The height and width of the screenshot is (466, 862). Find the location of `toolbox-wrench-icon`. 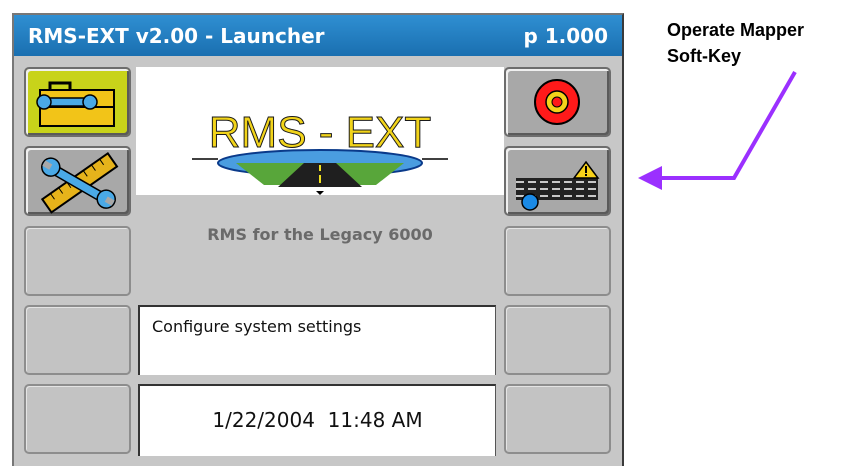

toolbox-wrench-icon is located at coordinates (75, 104).